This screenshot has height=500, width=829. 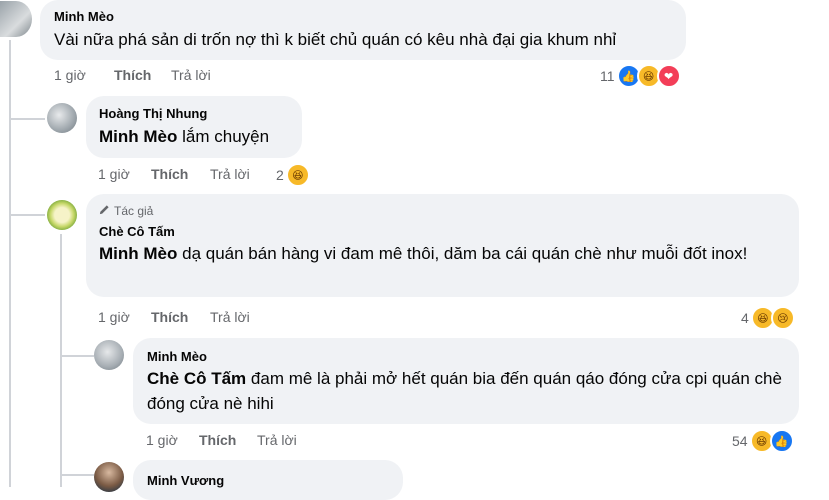 I want to click on like-icon: 👍, so click(x=781, y=441).